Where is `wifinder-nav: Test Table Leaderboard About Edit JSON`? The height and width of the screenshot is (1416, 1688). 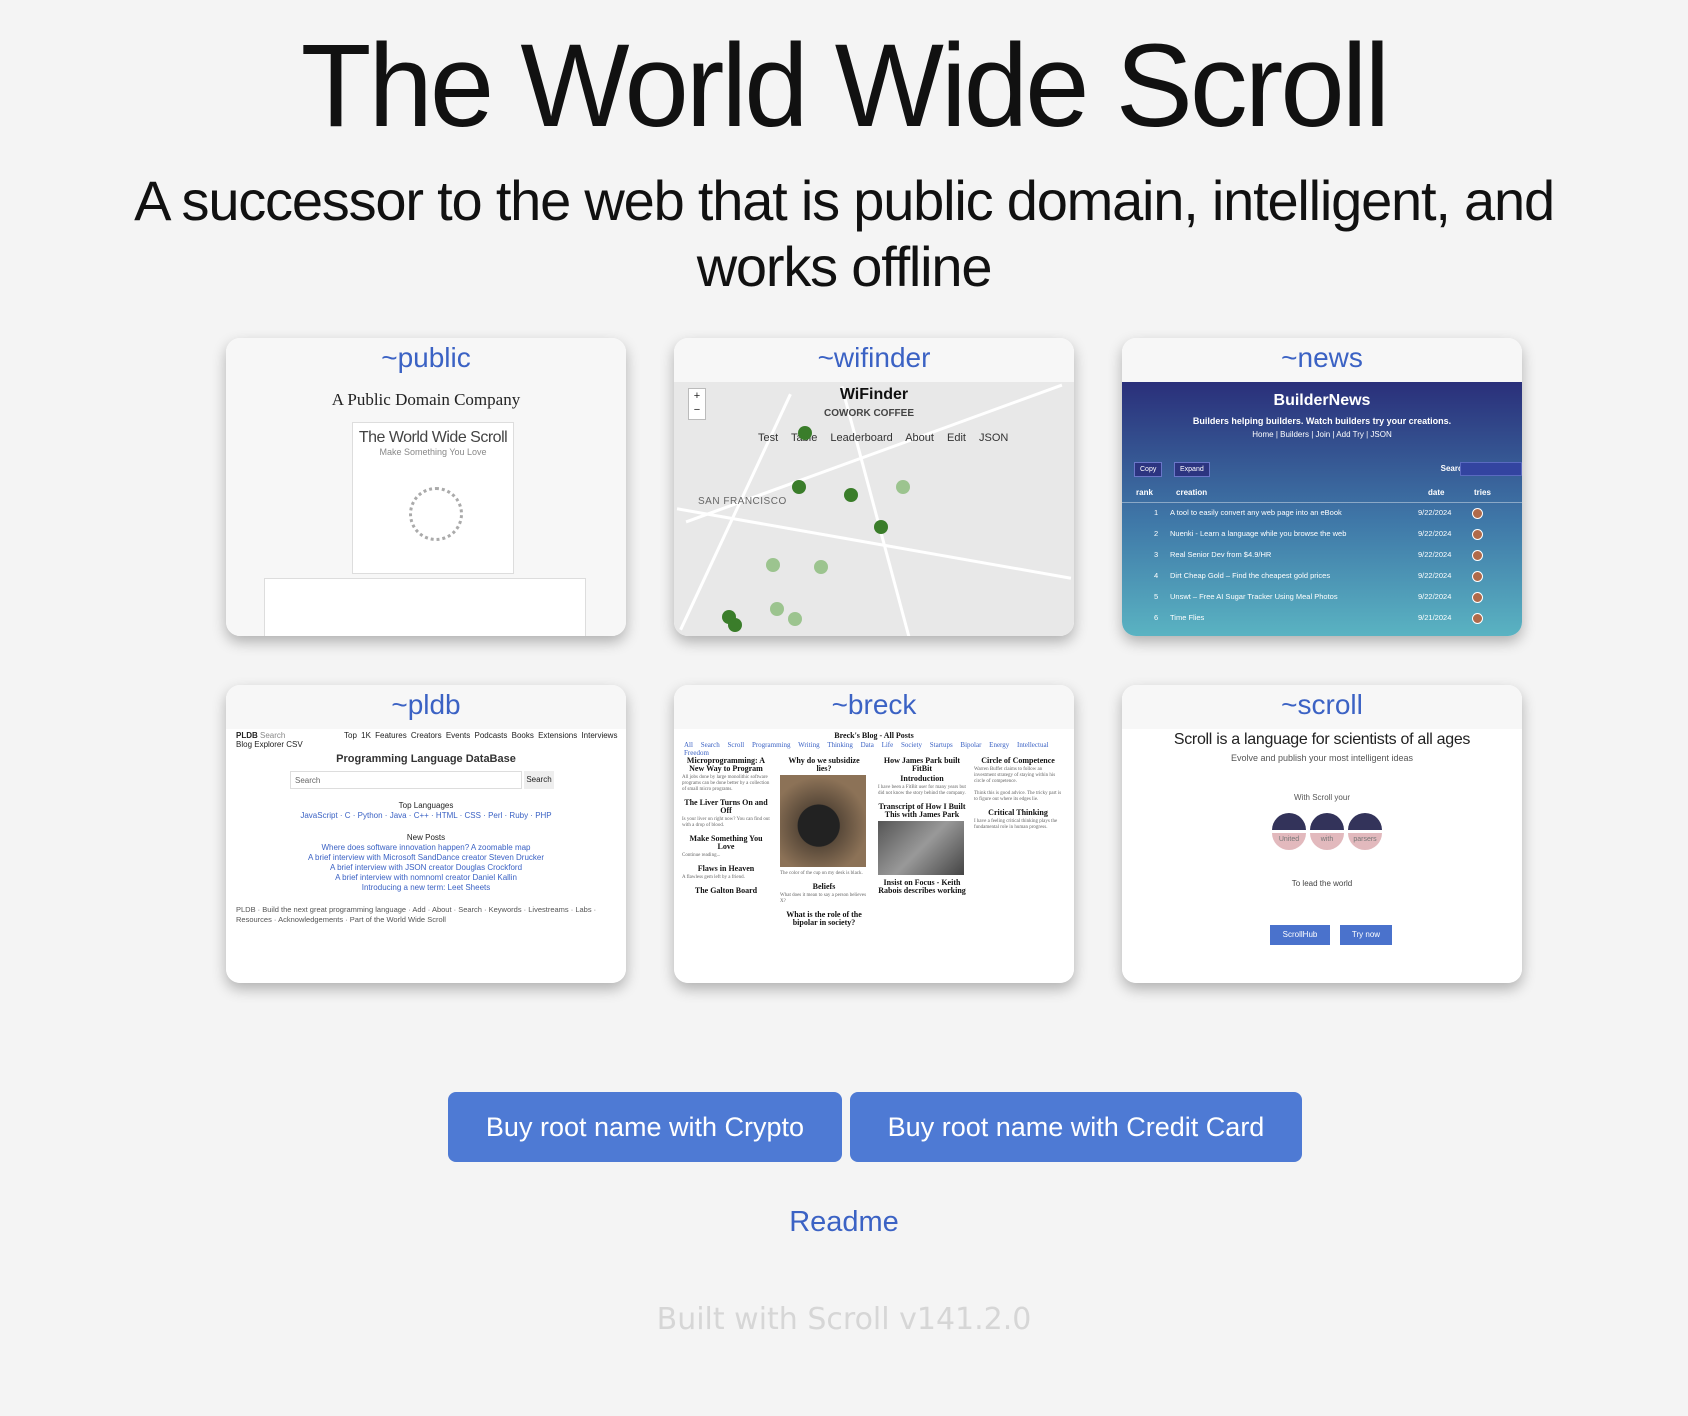 wifinder-nav: Test Table Leaderboard About Edit JSON is located at coordinates (883, 438).